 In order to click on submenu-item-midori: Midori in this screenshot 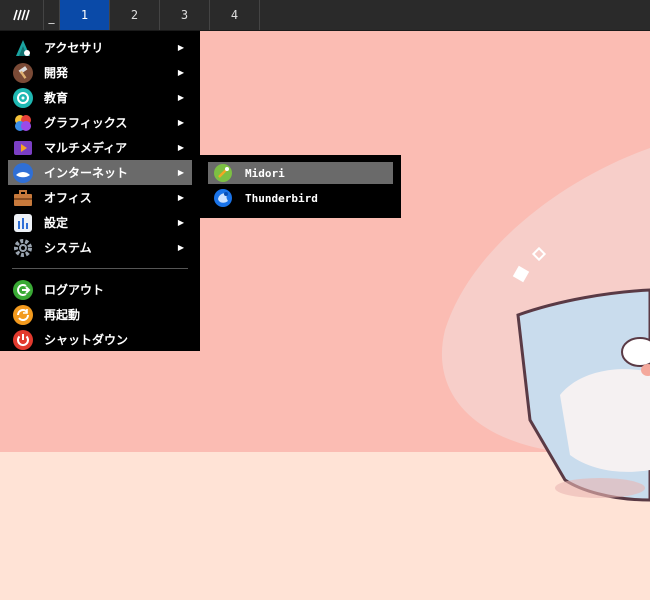, I will do `click(300, 173)`.